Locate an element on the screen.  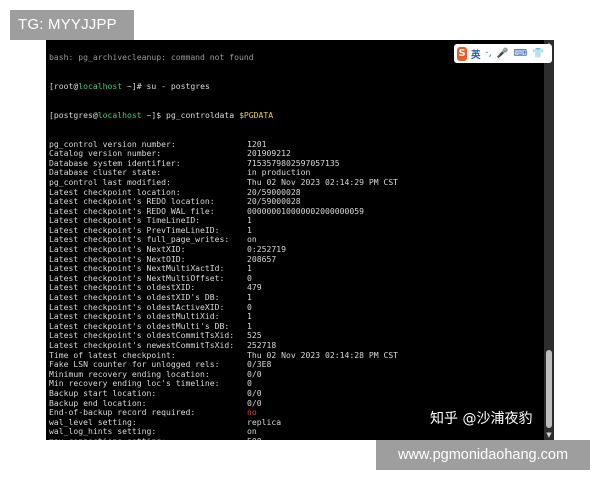
terminal-row: pg_control version number: 1201 is located at coordinates (295, 145).